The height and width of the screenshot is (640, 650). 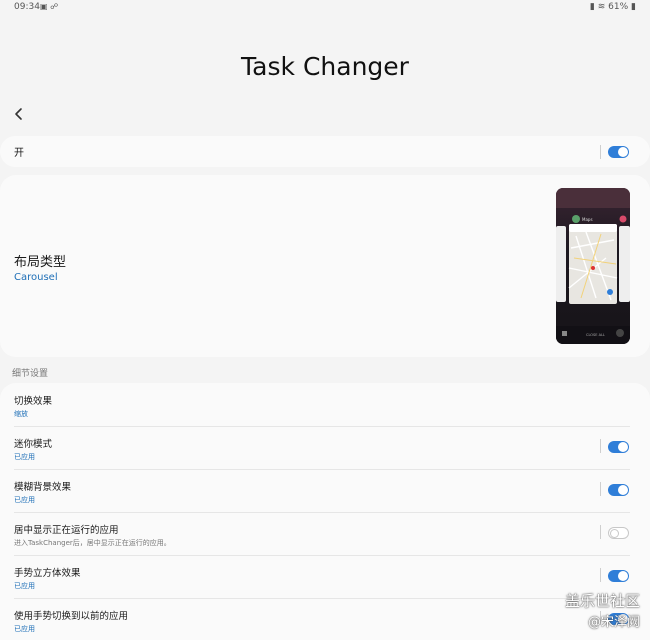 I want to click on master-switch-toggle, so click(x=618, y=152).